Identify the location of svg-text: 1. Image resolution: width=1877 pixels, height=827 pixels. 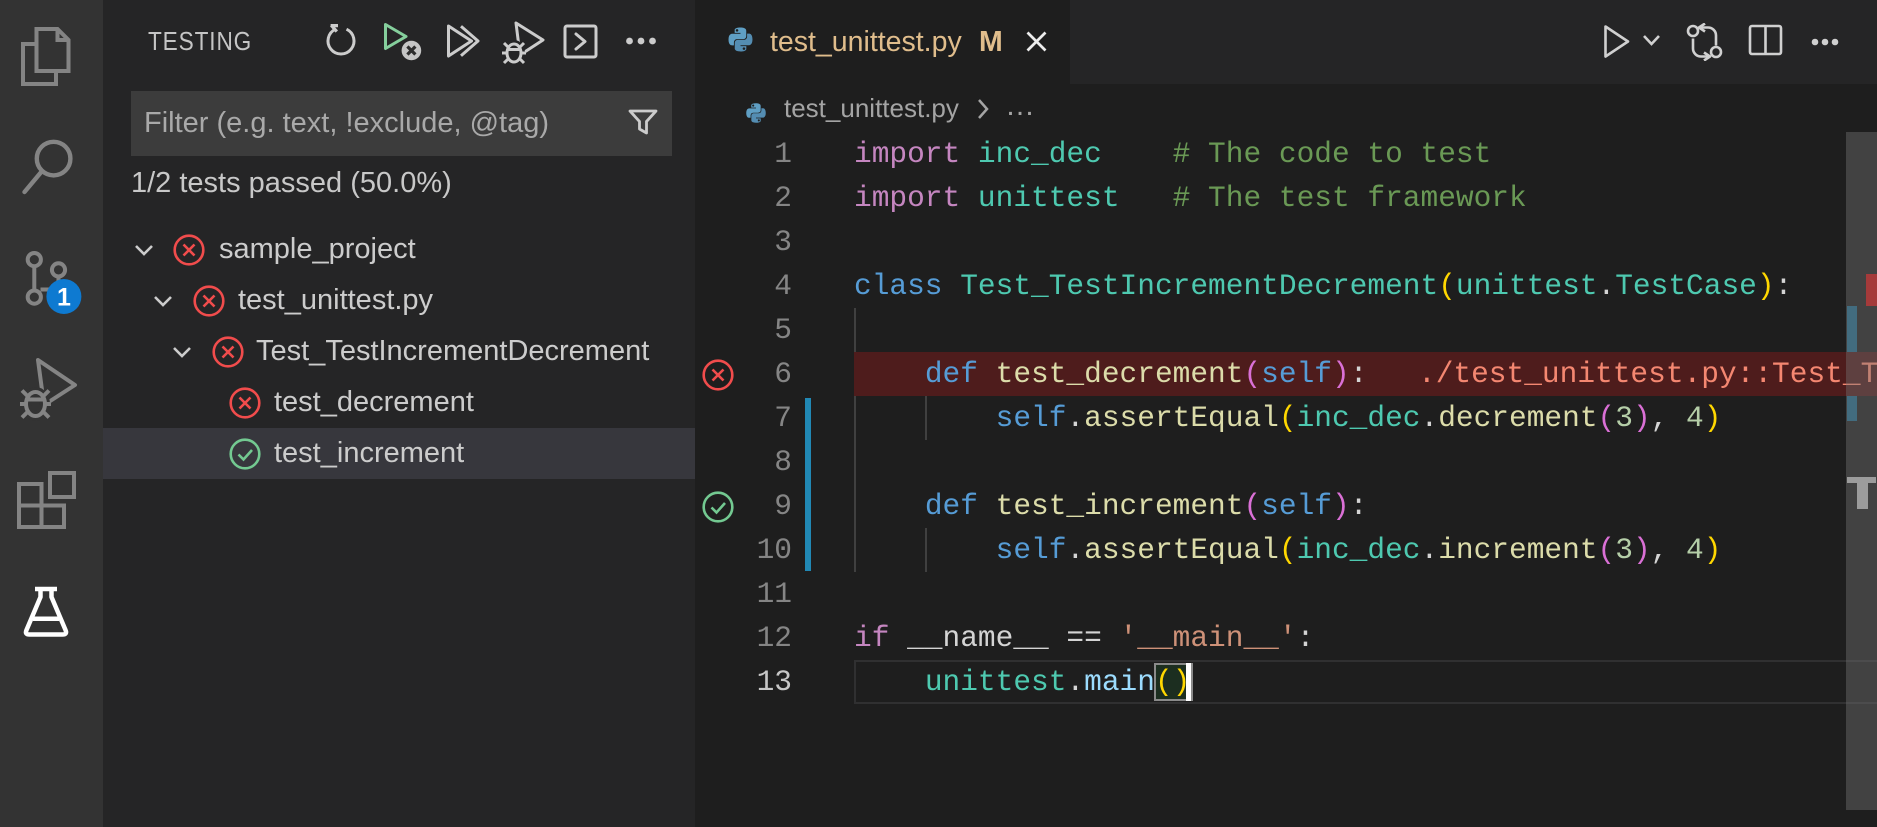
(64, 298).